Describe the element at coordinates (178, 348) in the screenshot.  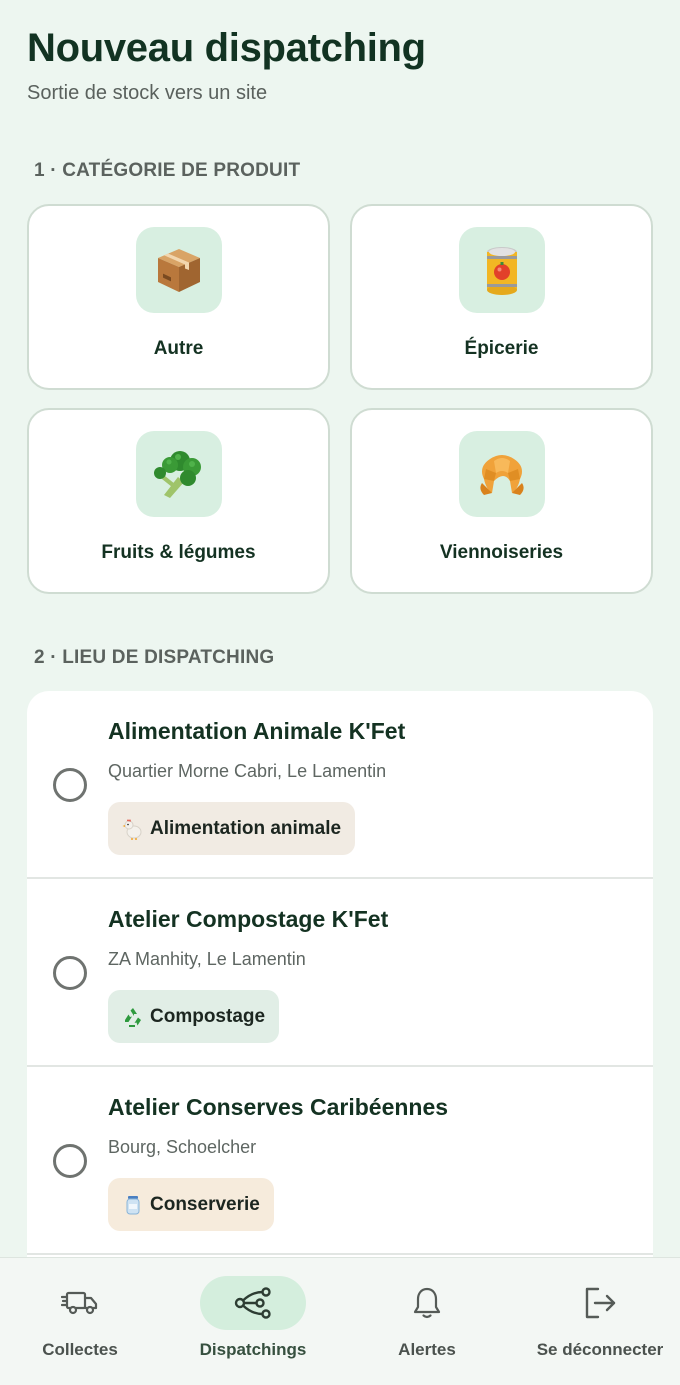
I see `category-label: Autre` at that location.